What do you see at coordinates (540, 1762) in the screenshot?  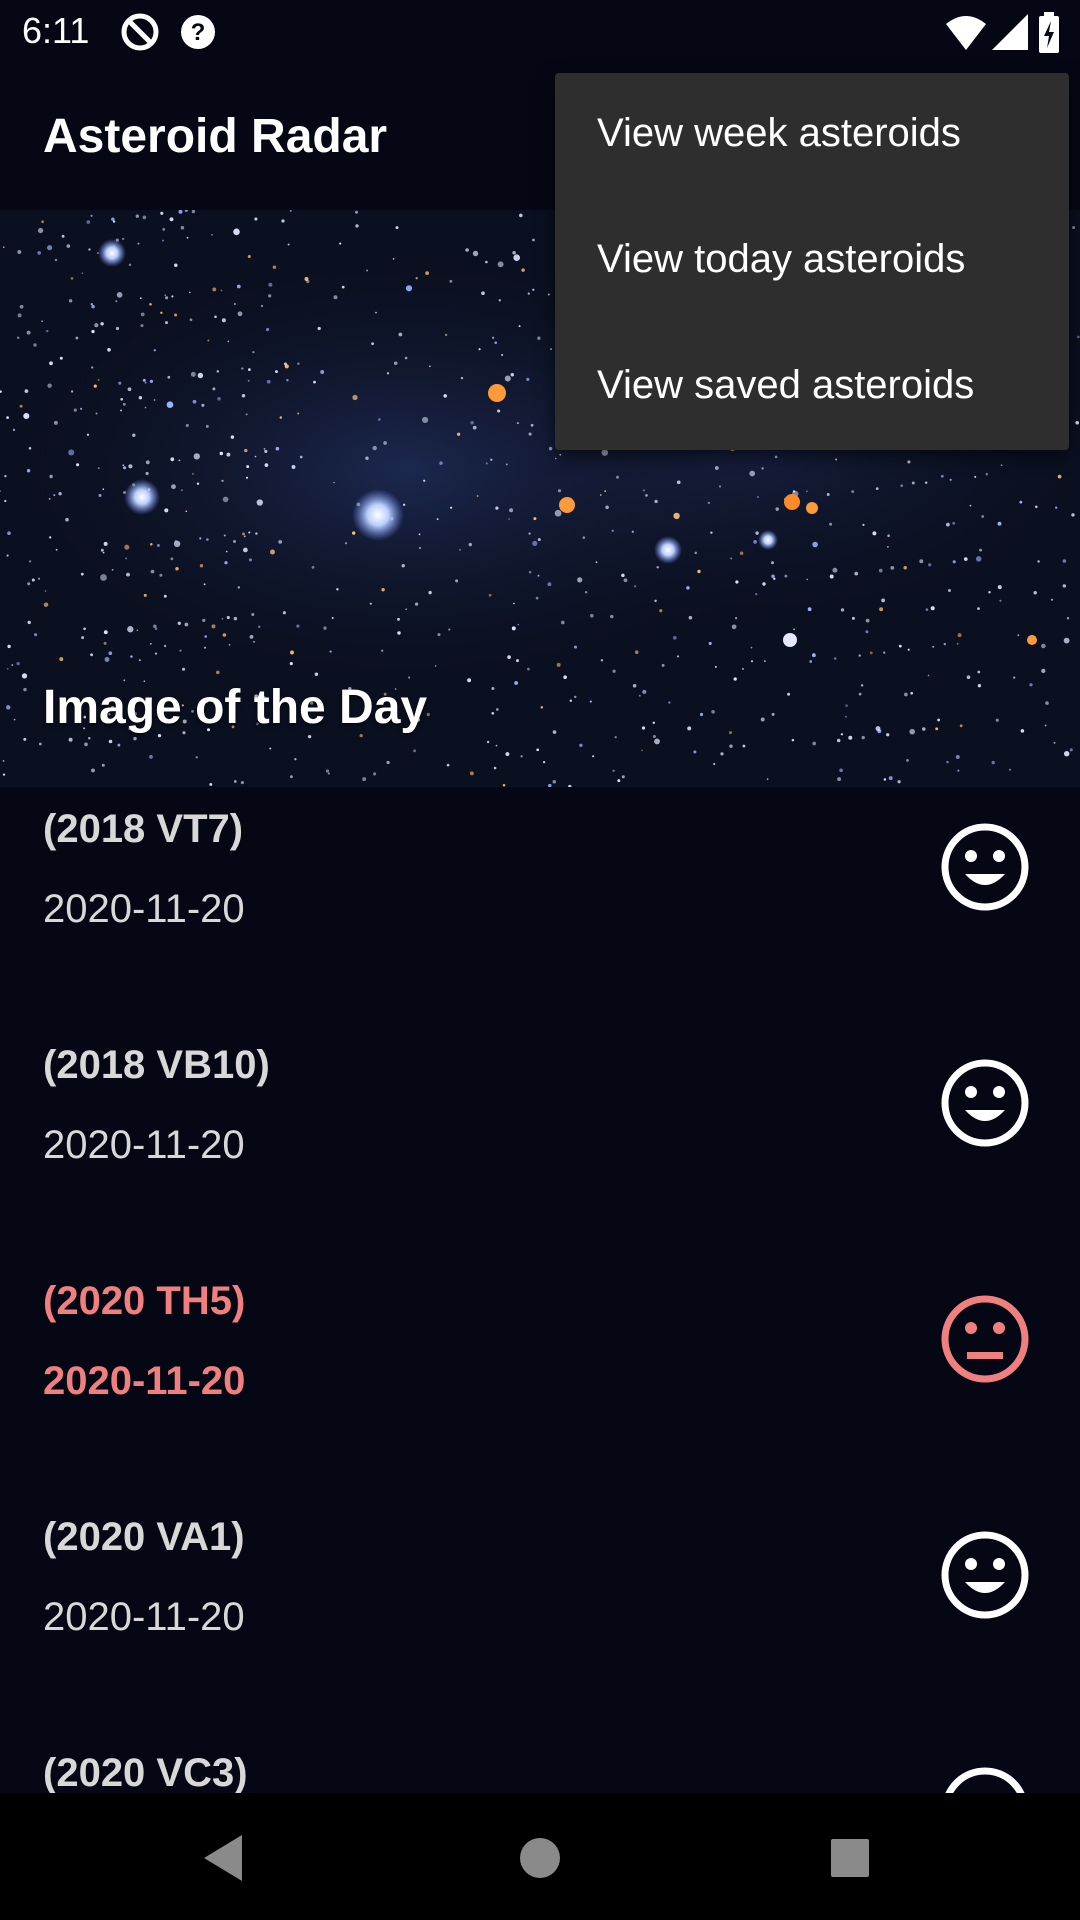 I see `asteroid-row: (2020 VC3)` at bounding box center [540, 1762].